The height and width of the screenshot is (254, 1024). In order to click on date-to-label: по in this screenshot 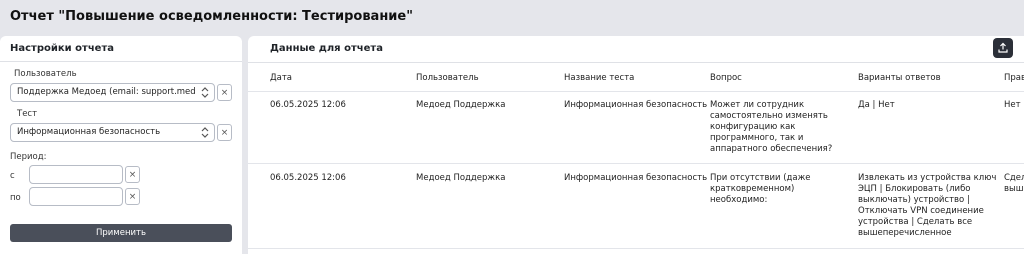, I will do `click(15, 198)`.